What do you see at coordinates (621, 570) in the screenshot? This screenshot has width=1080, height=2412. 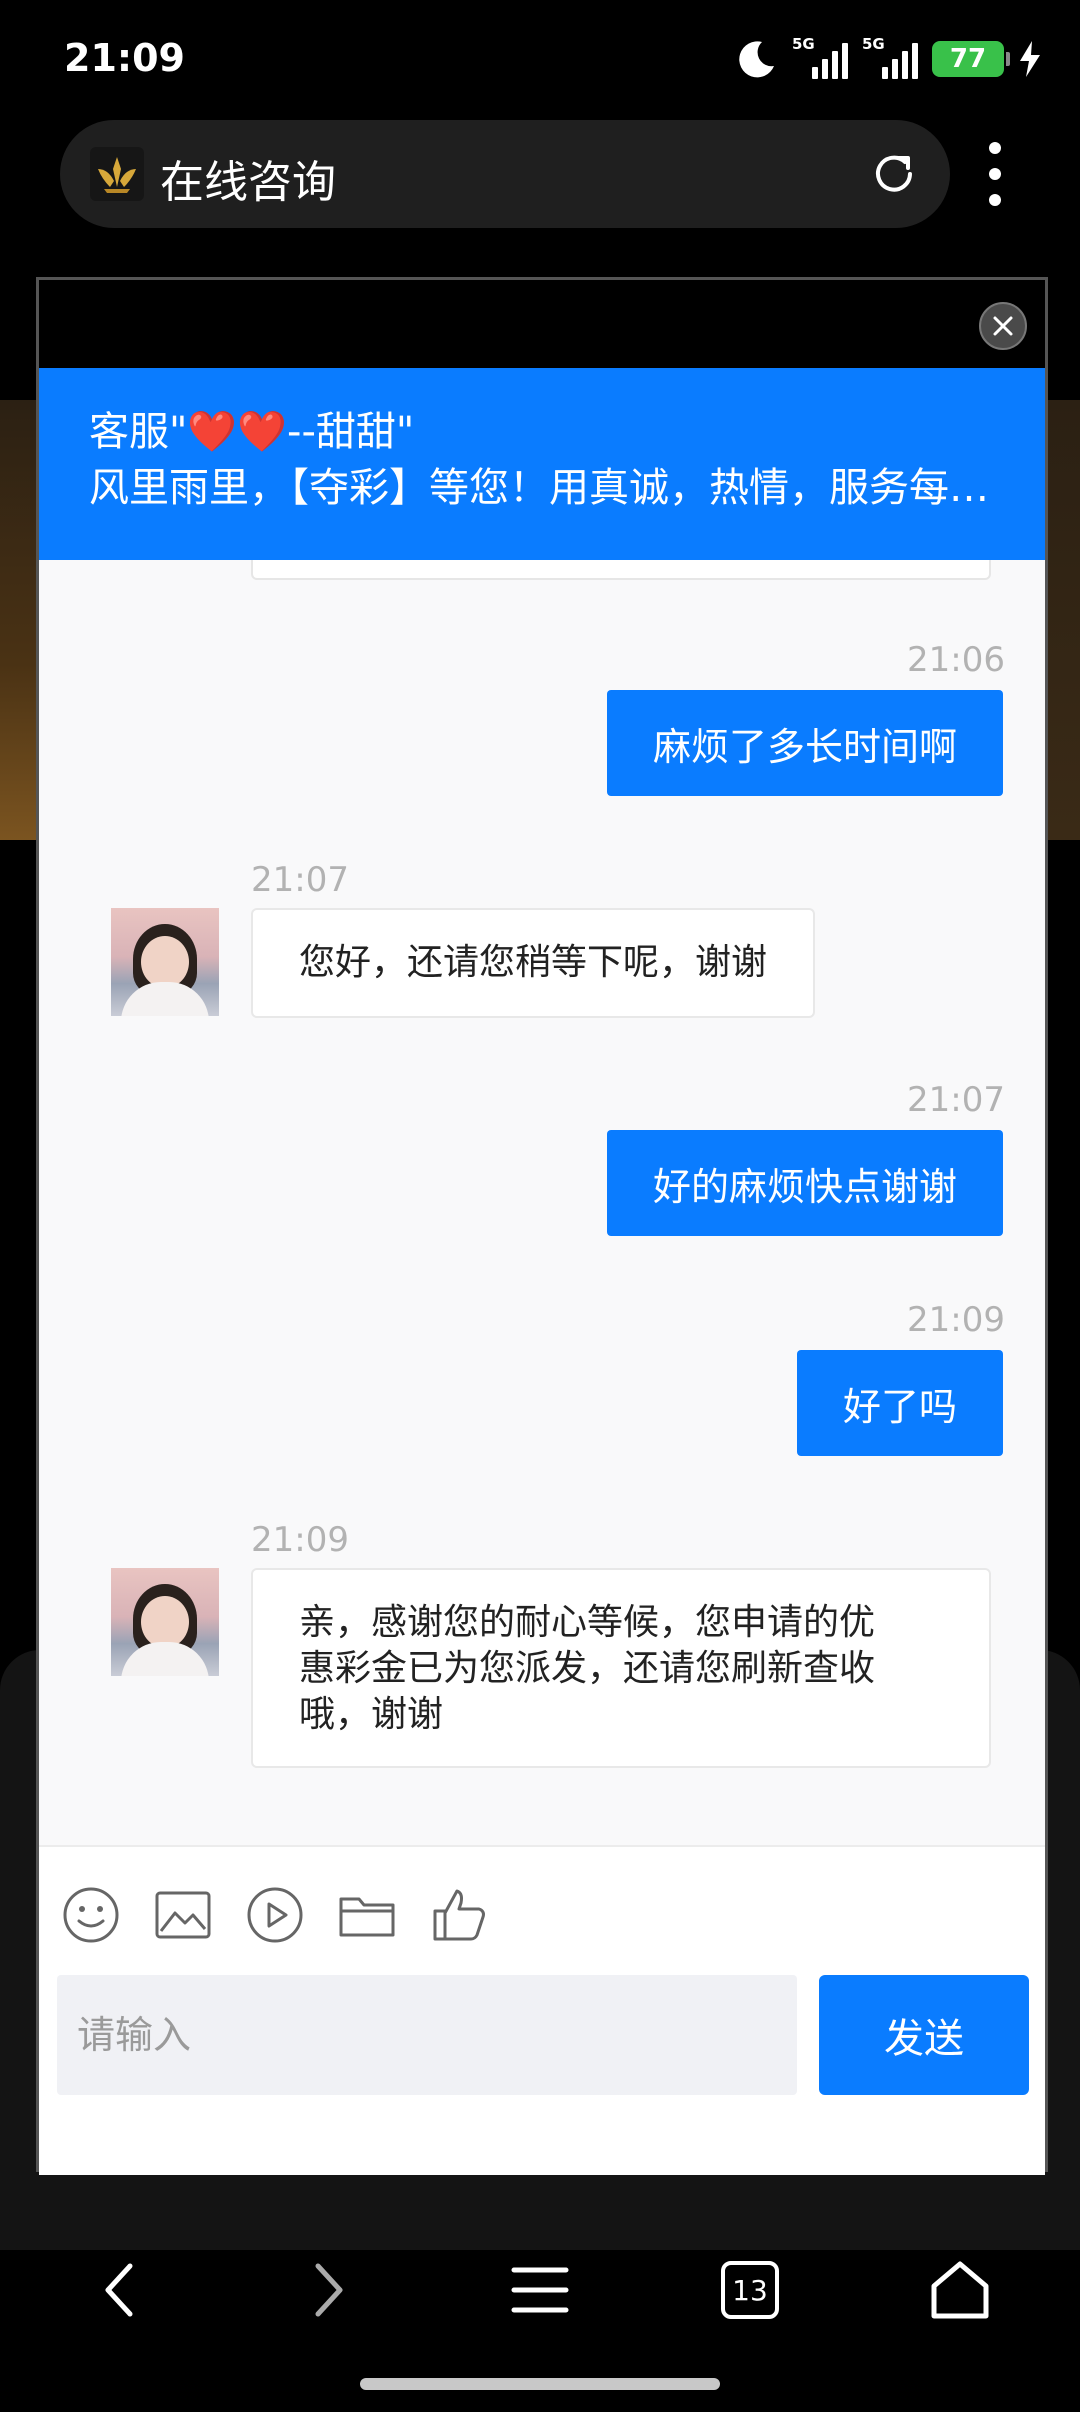 I see `previous-message` at bounding box center [621, 570].